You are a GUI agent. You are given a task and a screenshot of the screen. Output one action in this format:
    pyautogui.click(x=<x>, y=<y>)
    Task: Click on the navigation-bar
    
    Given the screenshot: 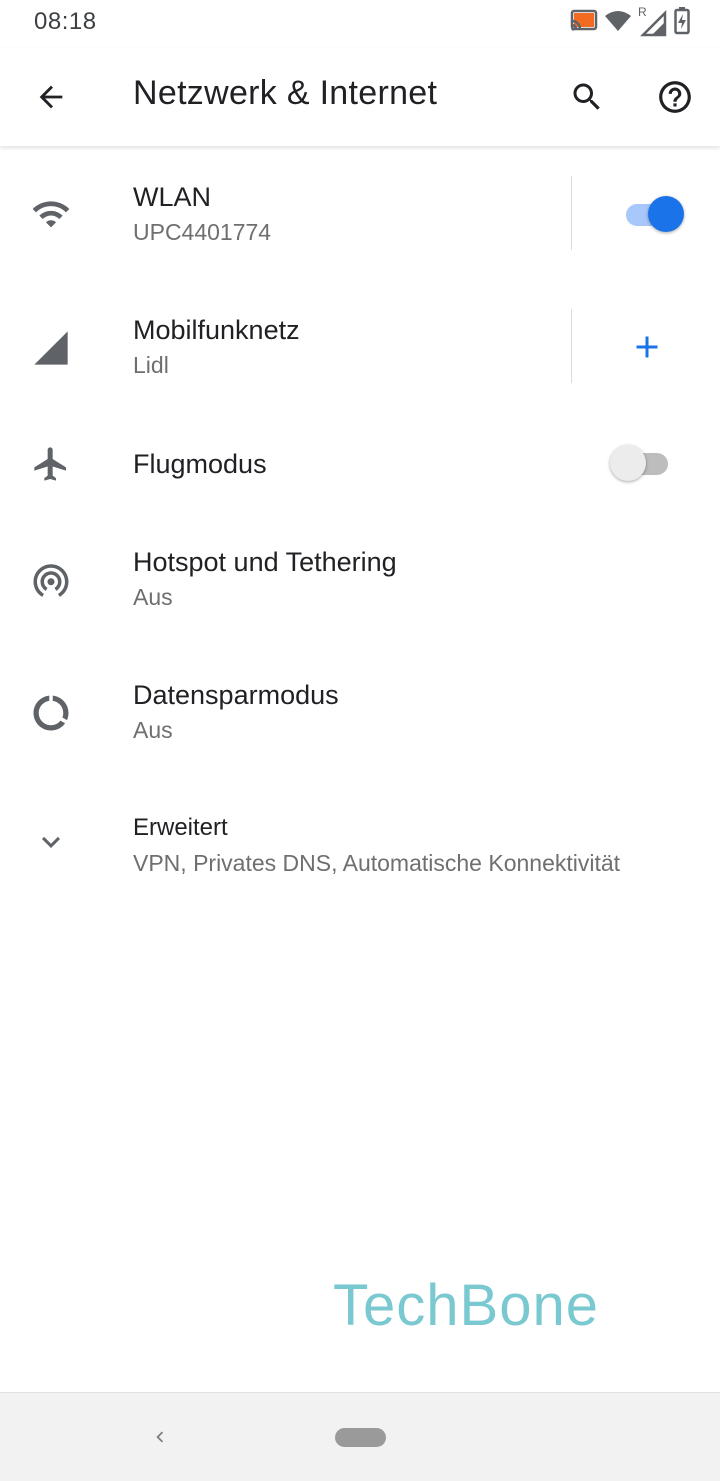 What is the action you would take?
    pyautogui.click(x=360, y=1436)
    